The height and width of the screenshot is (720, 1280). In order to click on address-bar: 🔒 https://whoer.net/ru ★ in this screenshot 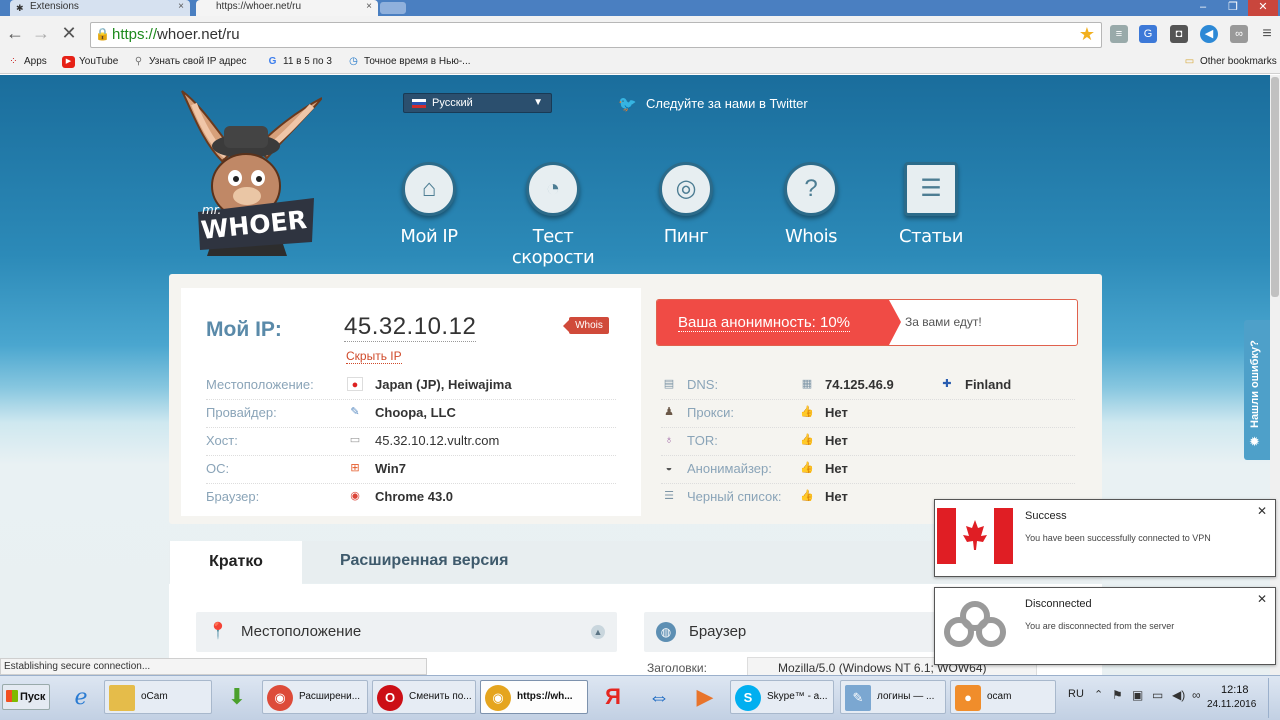, I will do `click(596, 35)`.